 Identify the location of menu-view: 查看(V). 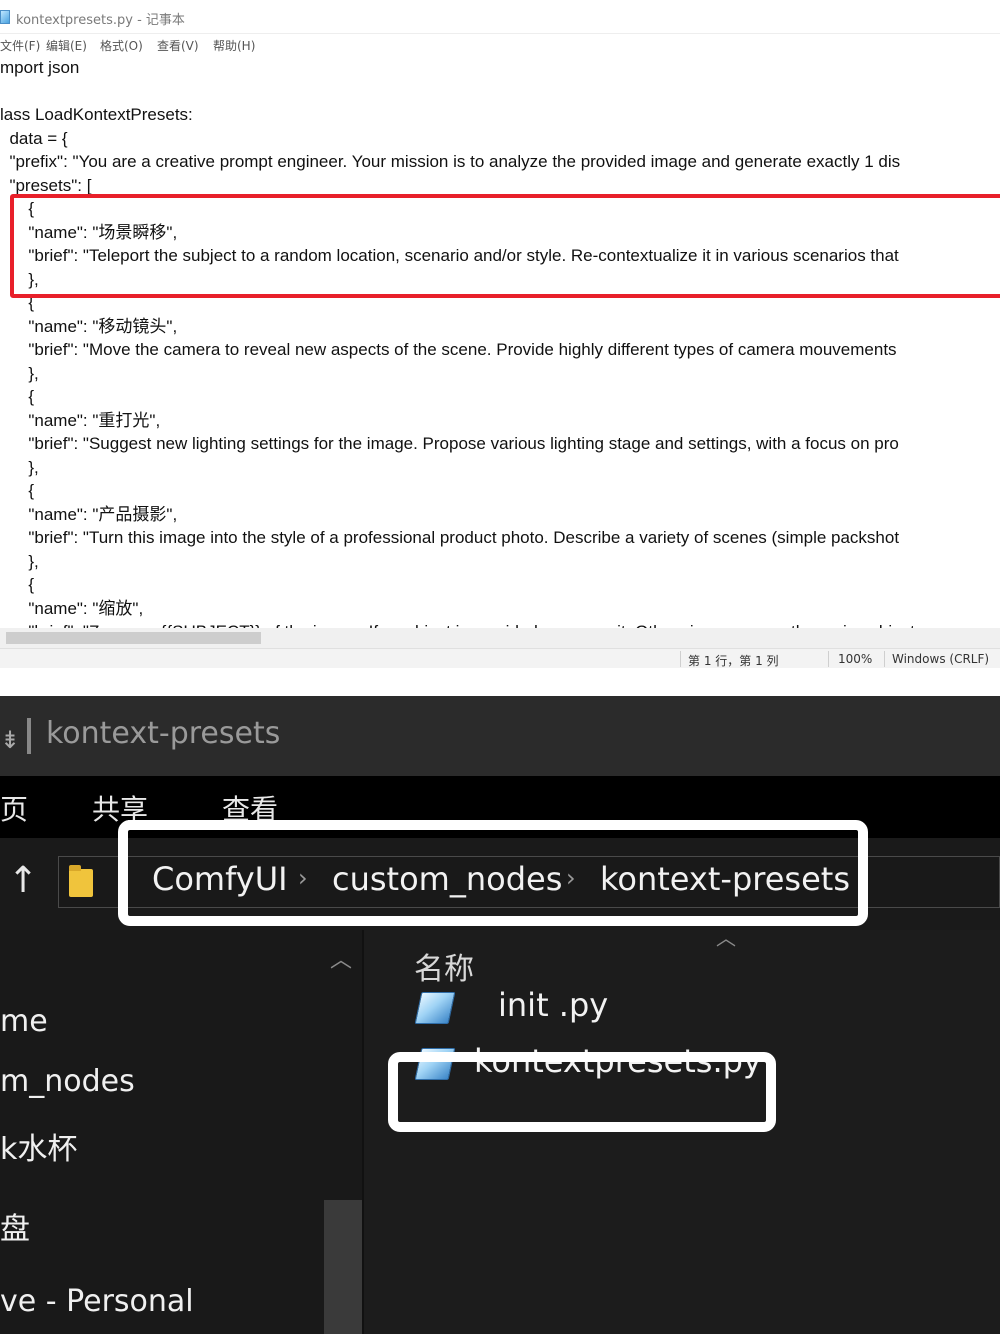
(178, 45).